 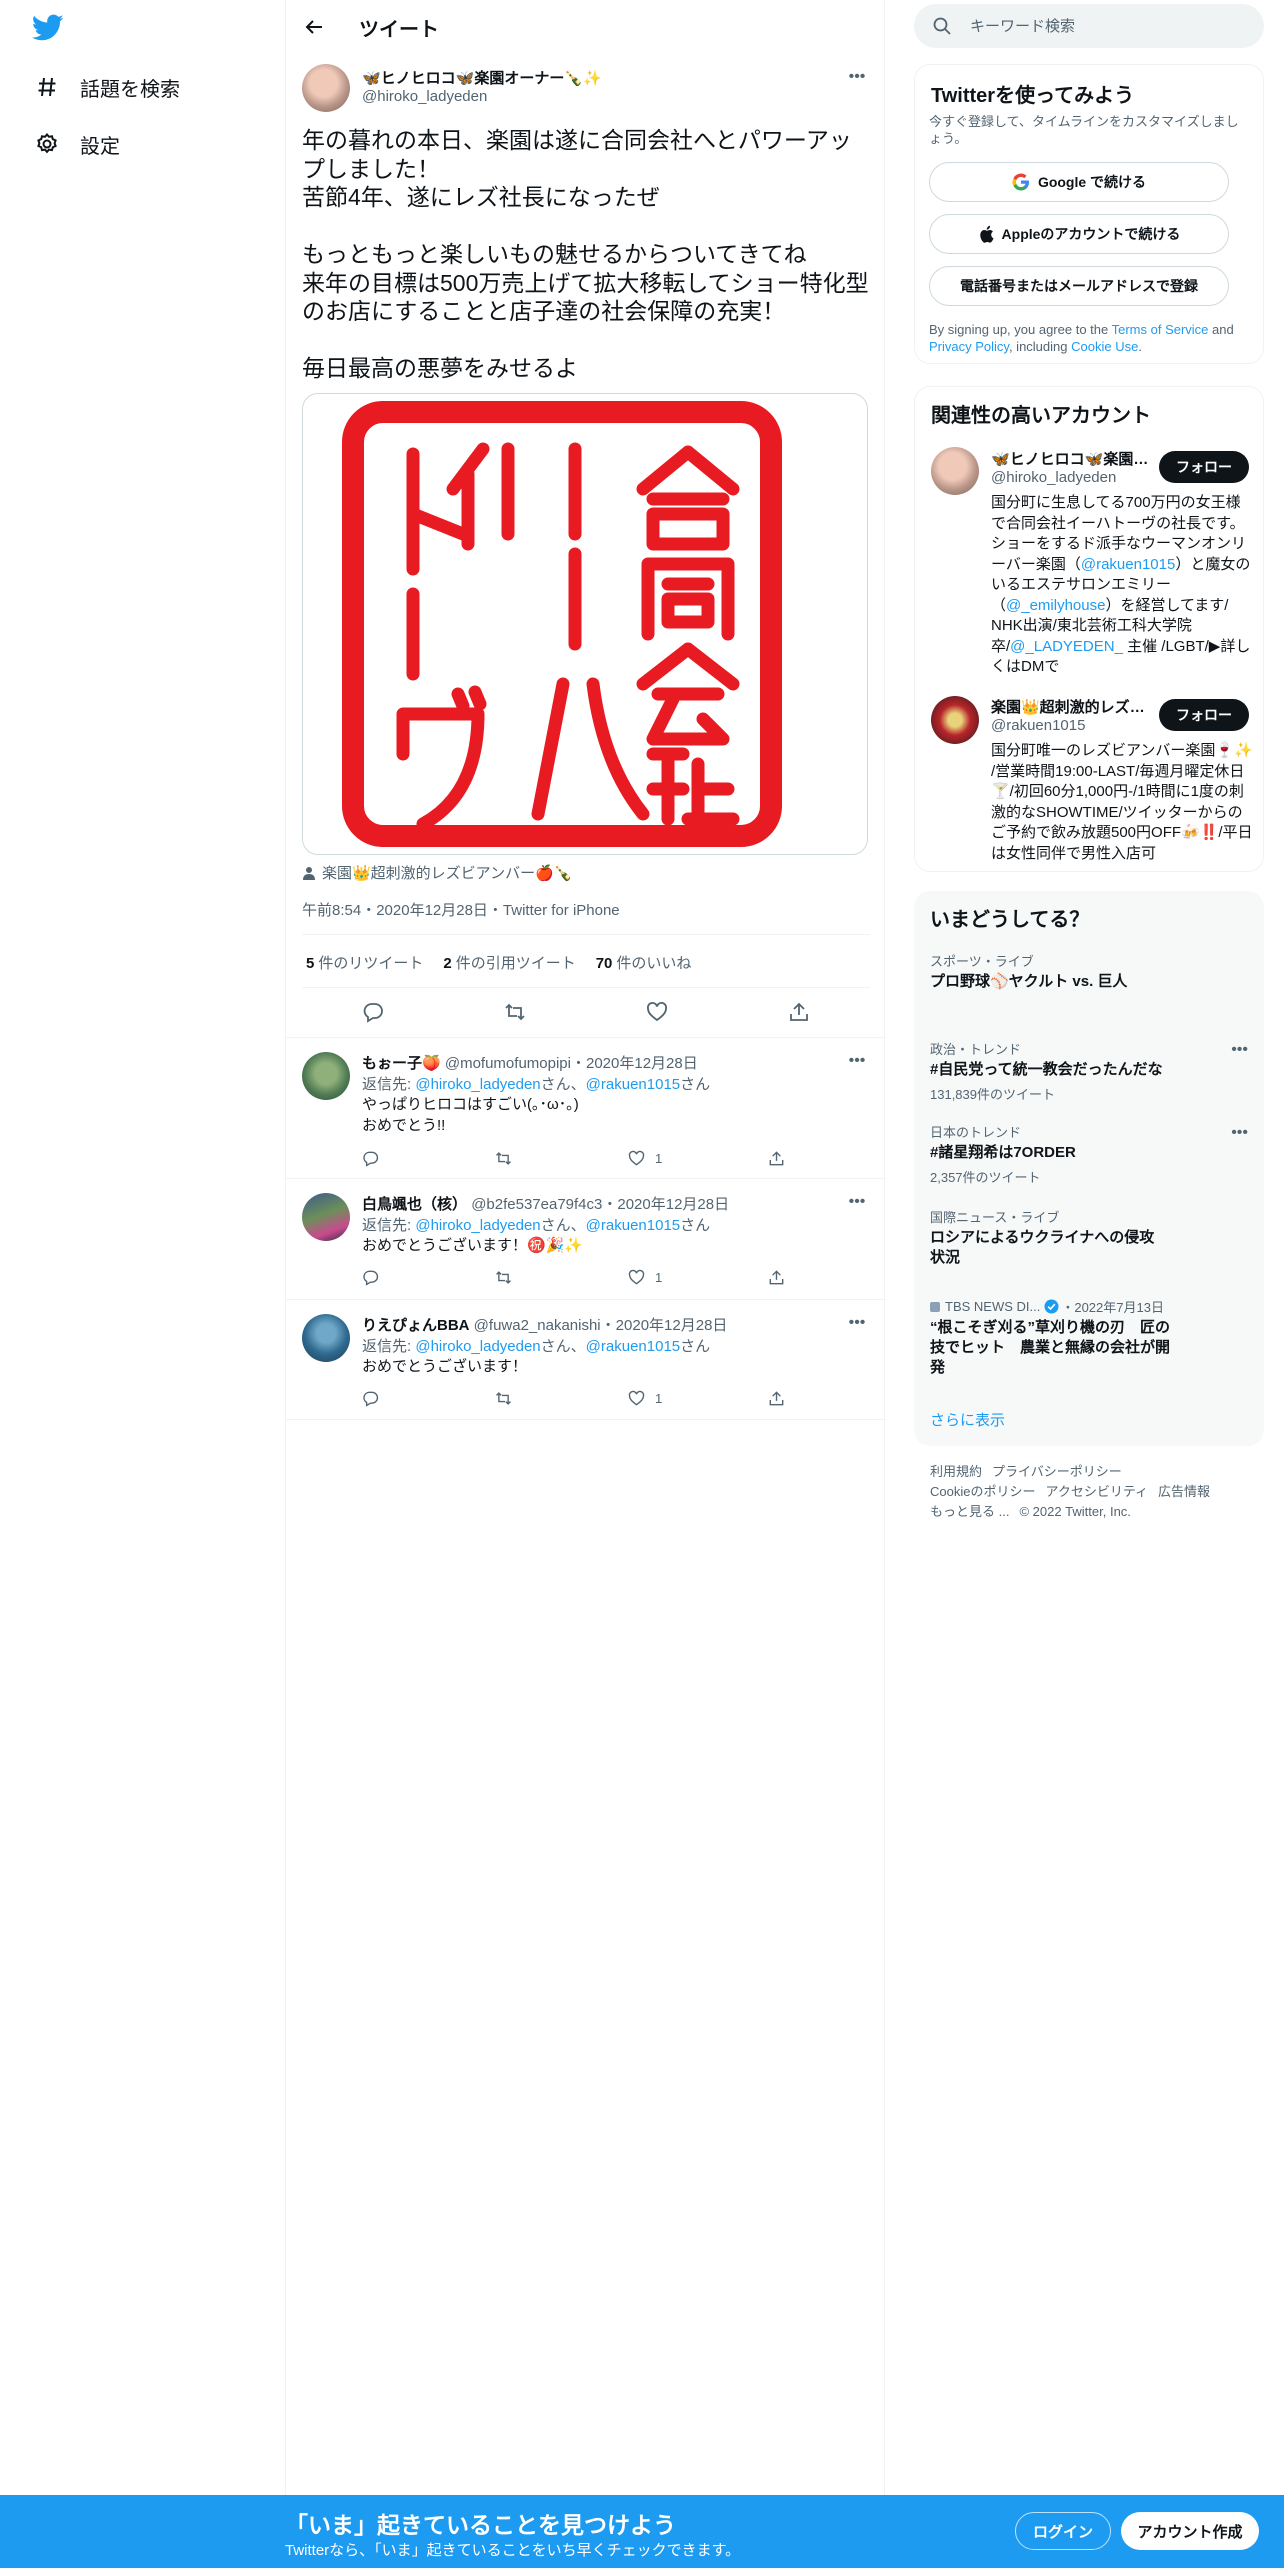 What do you see at coordinates (1063, 2531) in the screenshot?
I see `login-button: ログイン` at bounding box center [1063, 2531].